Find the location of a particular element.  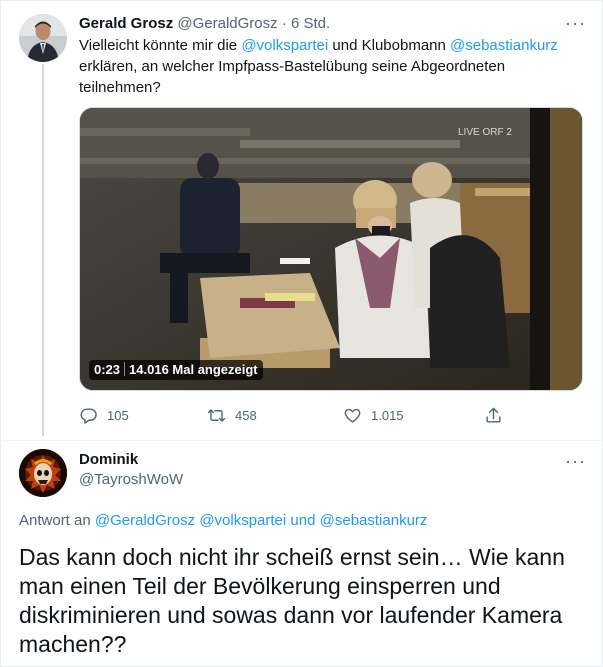

author-name: Gerald Grosz is located at coordinates (126, 23).